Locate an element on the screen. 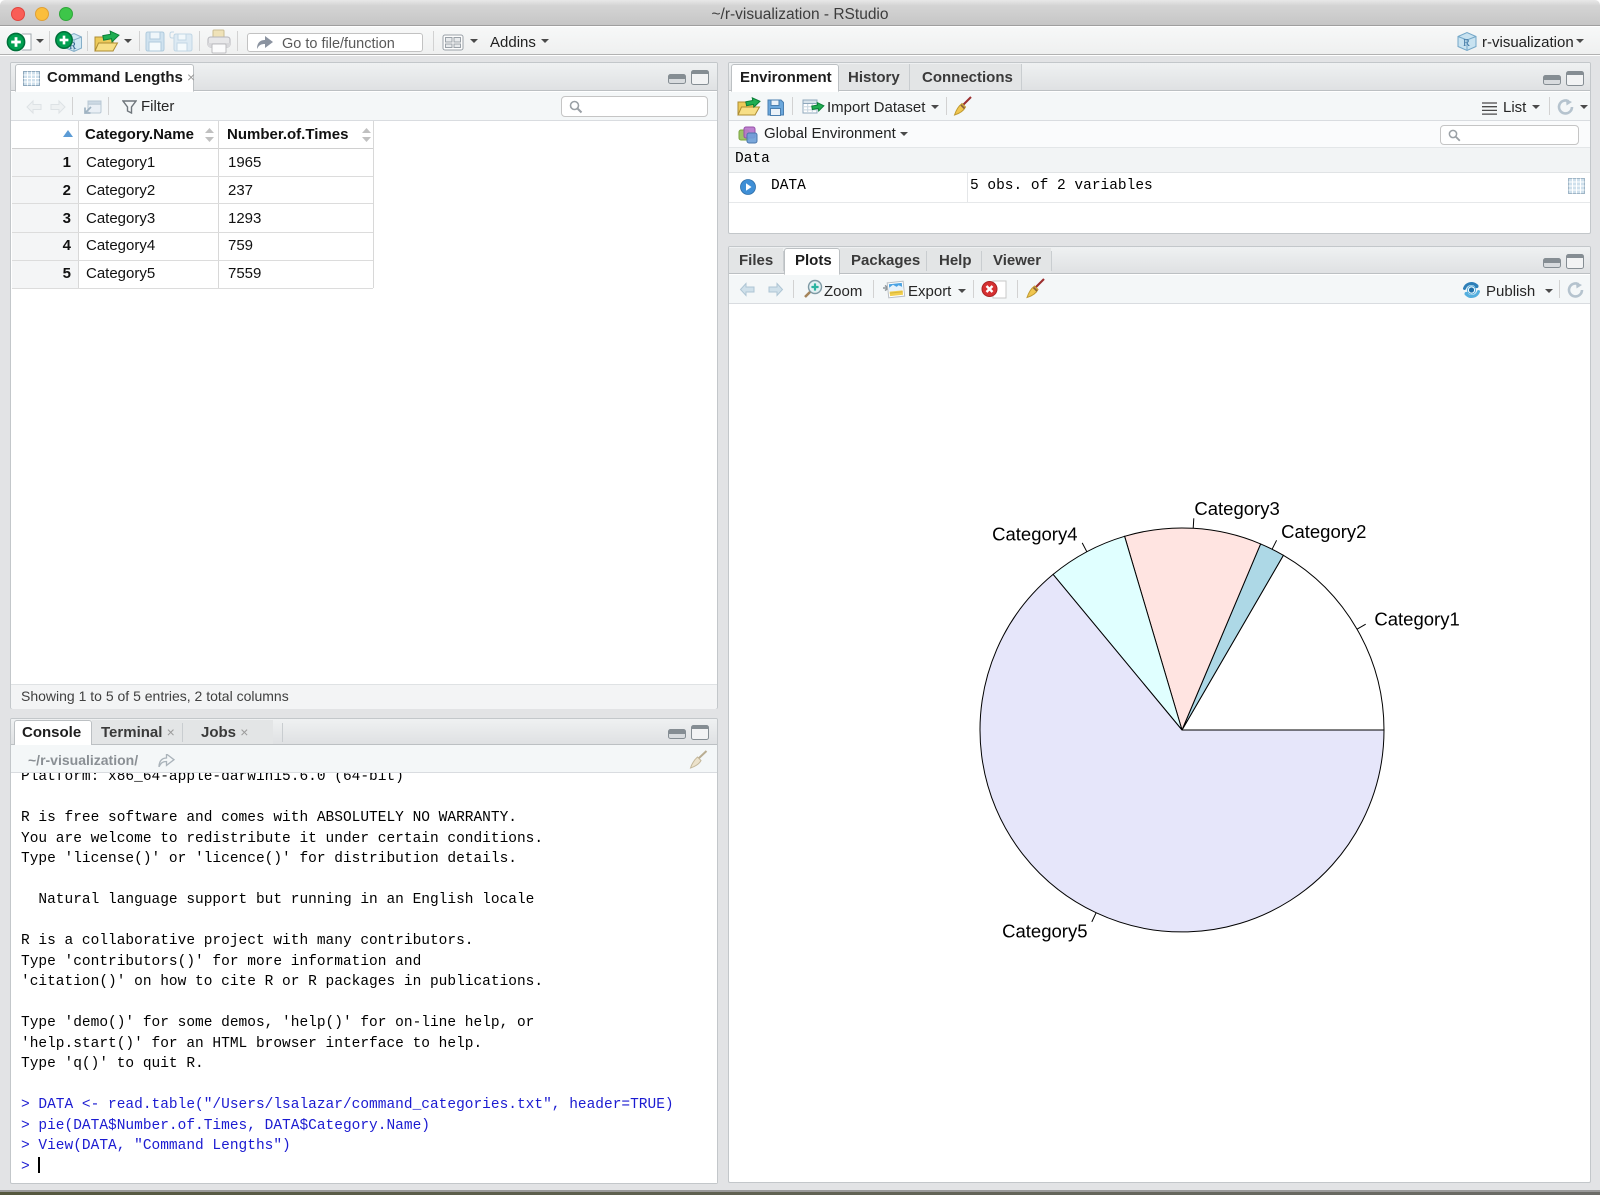  svg-text: R is located at coordinates (1466, 43).